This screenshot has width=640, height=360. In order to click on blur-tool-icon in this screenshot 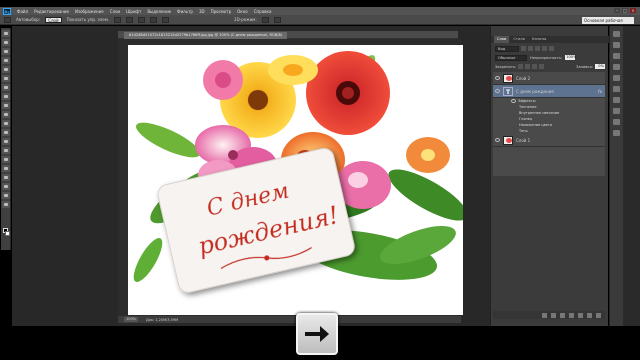, I will do `click(6, 141)`.